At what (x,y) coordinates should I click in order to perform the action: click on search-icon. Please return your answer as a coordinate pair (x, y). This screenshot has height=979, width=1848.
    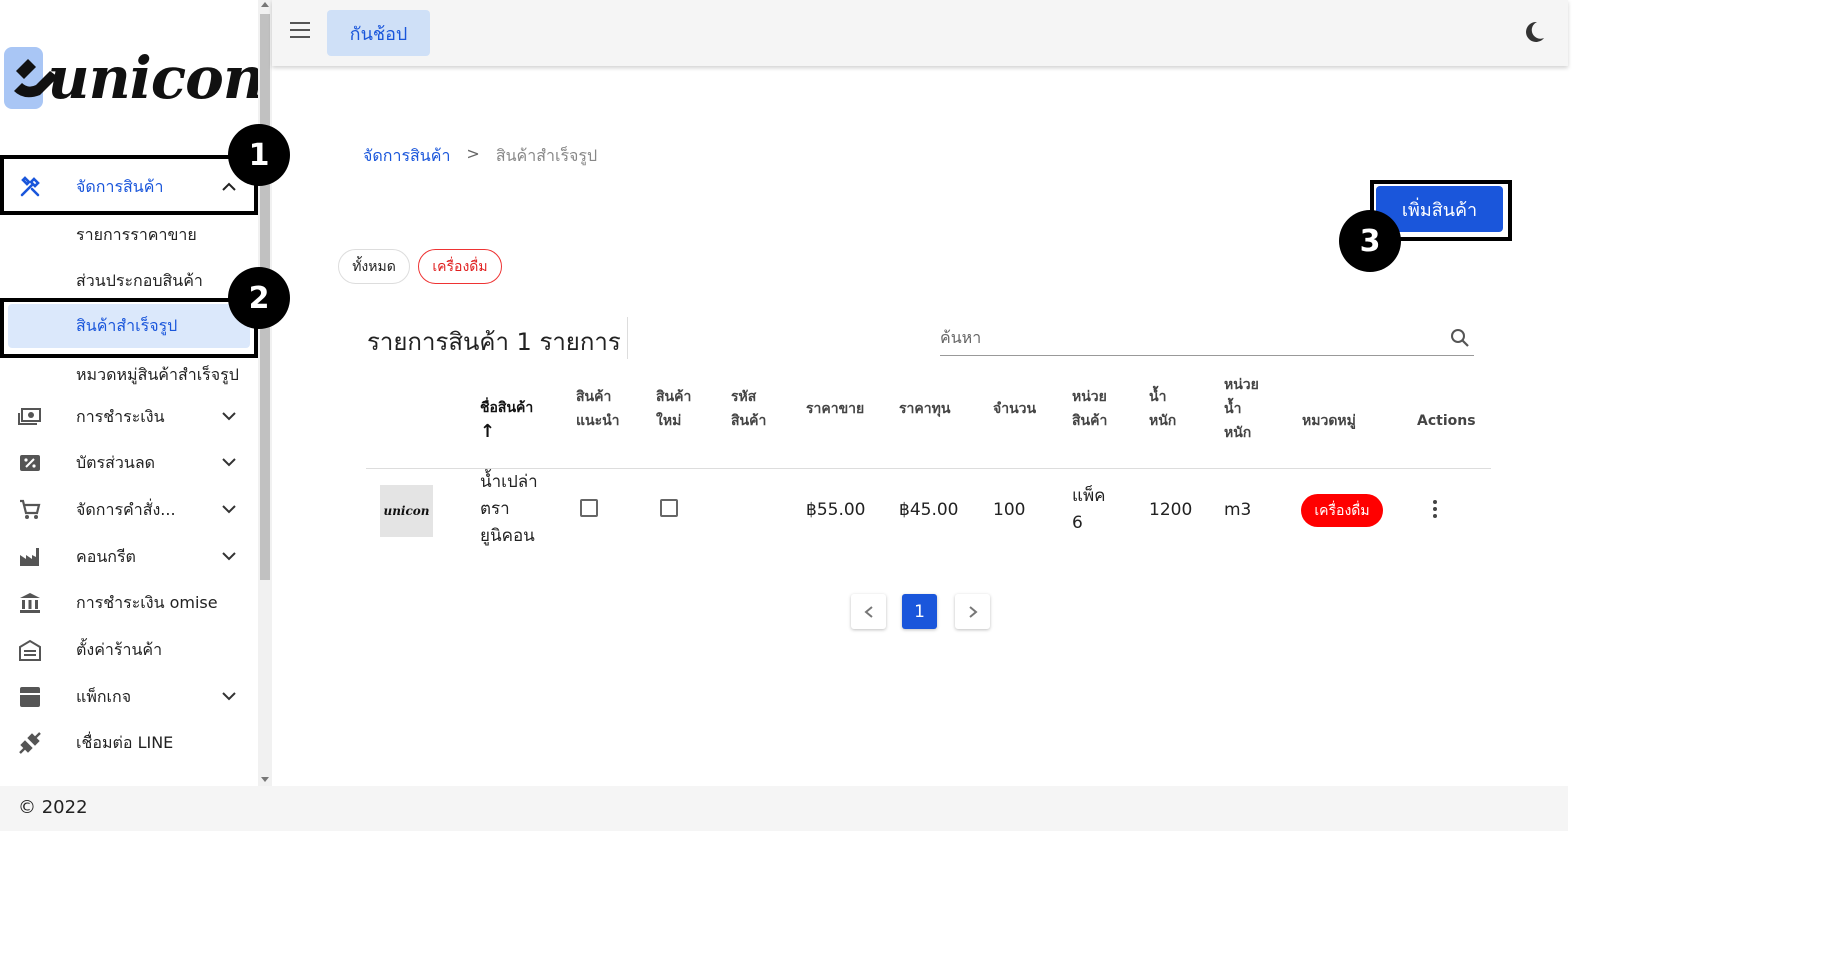
    Looking at the image, I should click on (1460, 338).